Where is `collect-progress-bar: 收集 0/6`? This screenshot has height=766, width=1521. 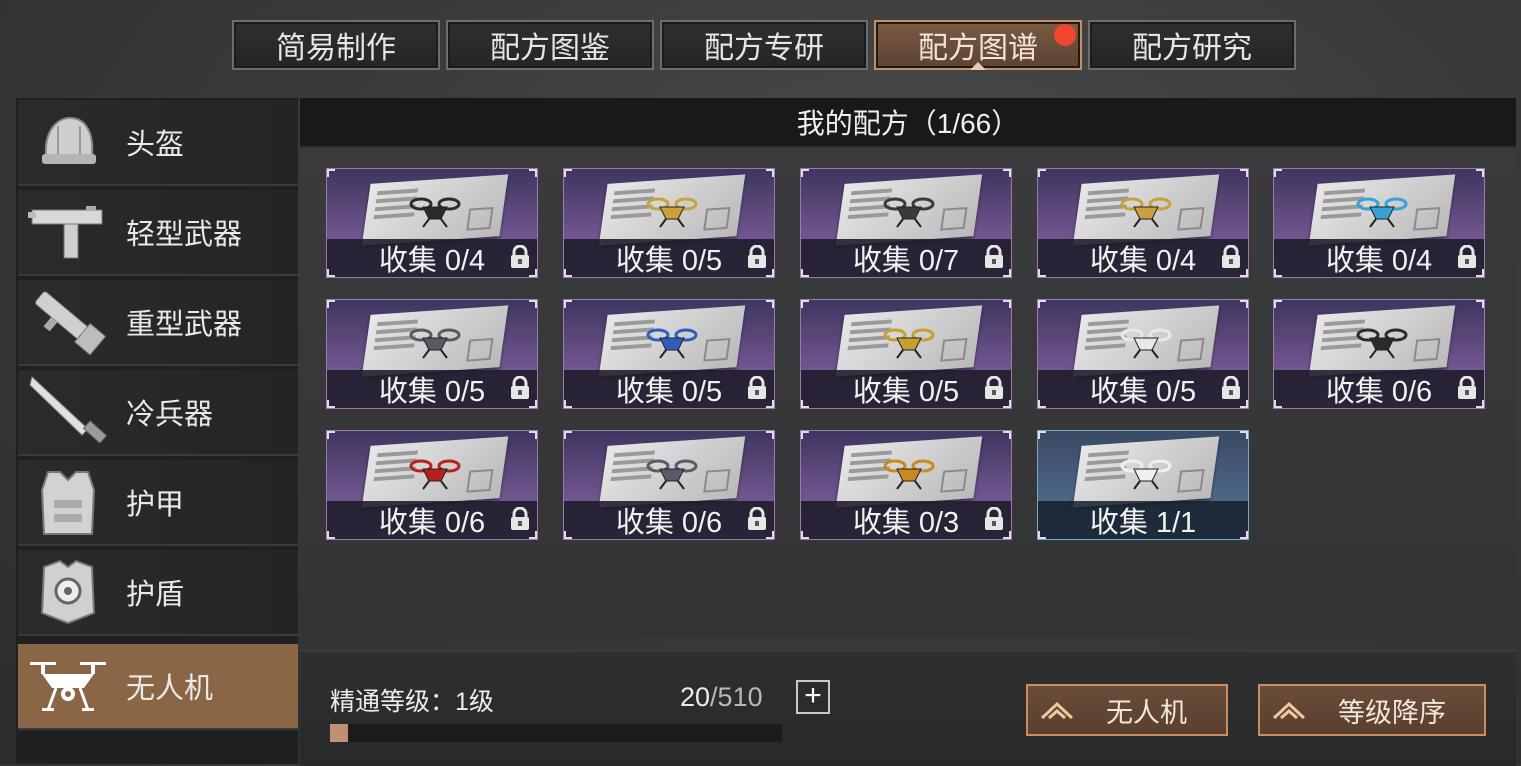 collect-progress-bar: 收集 0/6 is located at coordinates (1379, 389).